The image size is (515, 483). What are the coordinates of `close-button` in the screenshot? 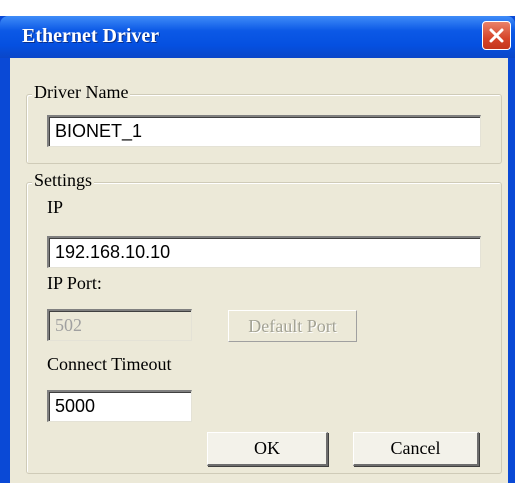 It's located at (496, 35).